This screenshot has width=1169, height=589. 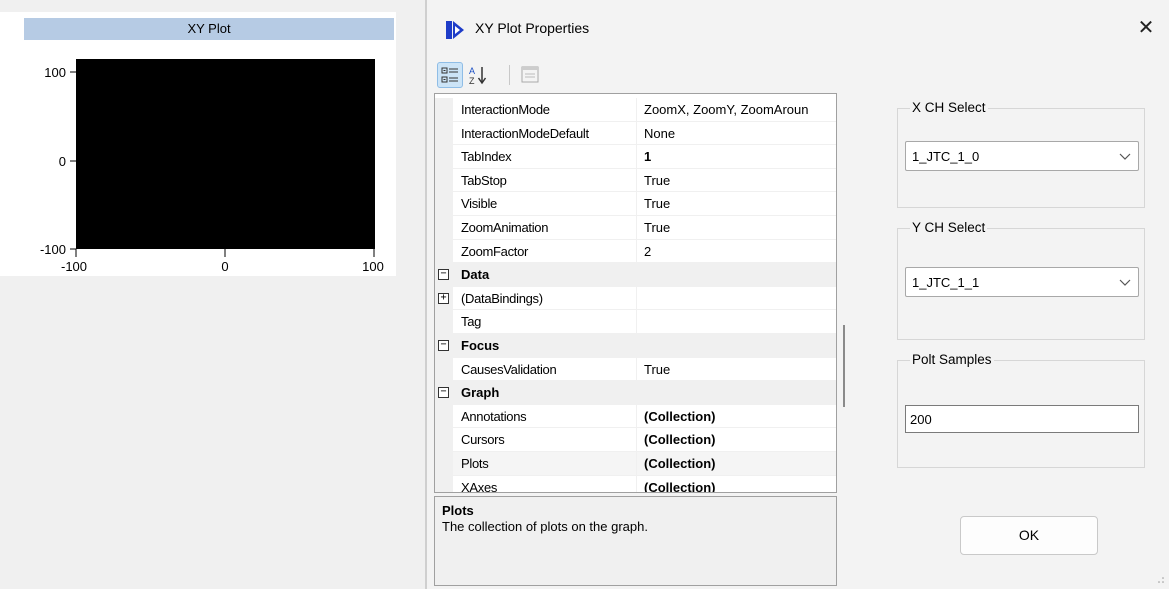 I want to click on property-row: XAxes (Collection), so click(x=635, y=484).